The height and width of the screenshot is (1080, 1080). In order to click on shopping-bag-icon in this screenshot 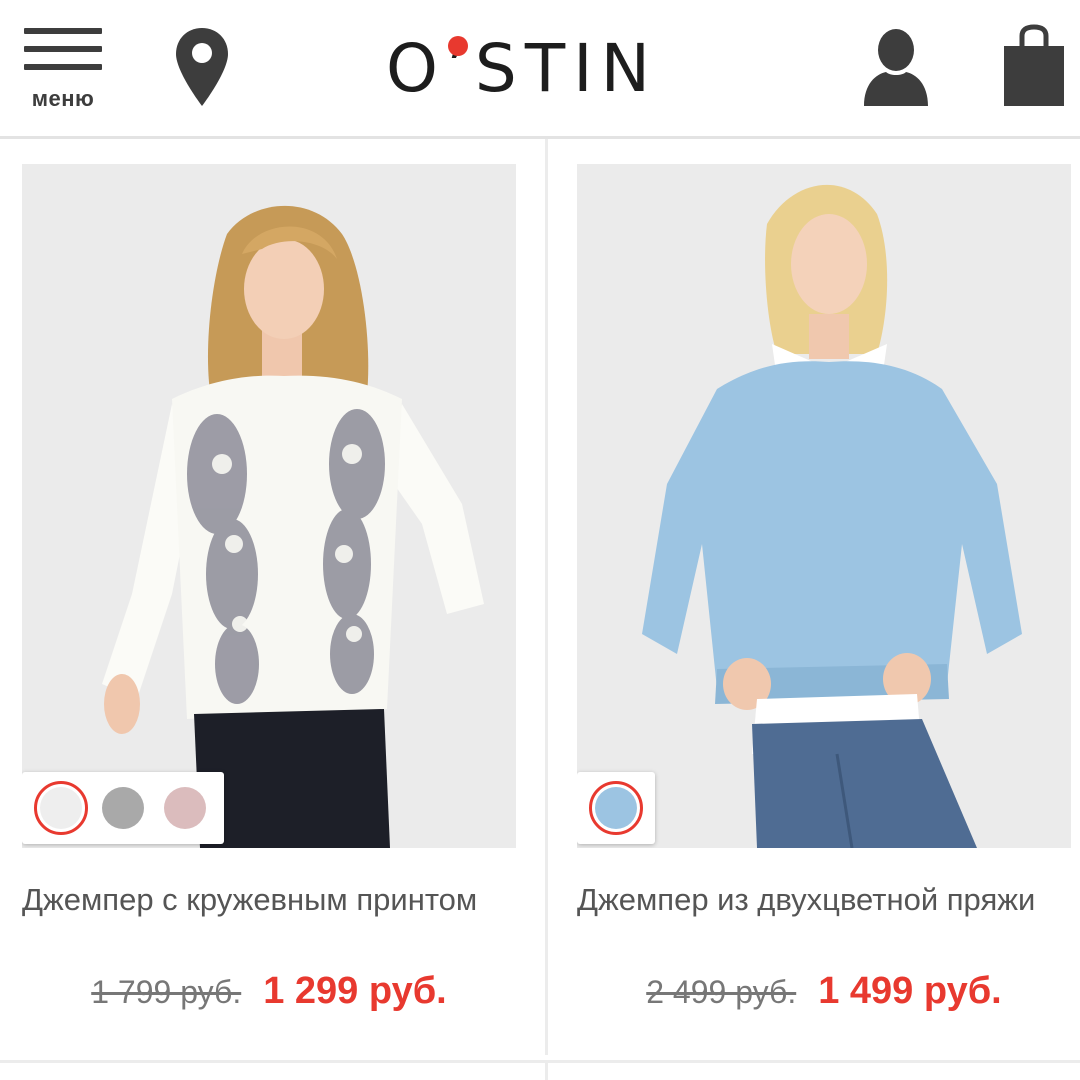, I will do `click(1034, 65)`.